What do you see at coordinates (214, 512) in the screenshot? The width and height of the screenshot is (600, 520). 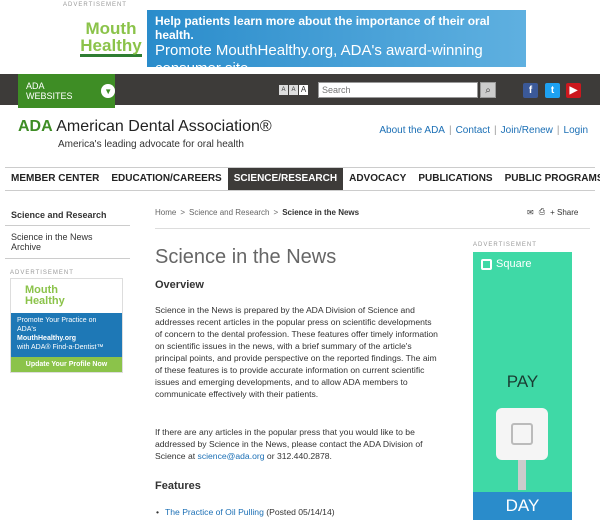 I see `feature-link: The Practice of Oil Pulling` at bounding box center [214, 512].